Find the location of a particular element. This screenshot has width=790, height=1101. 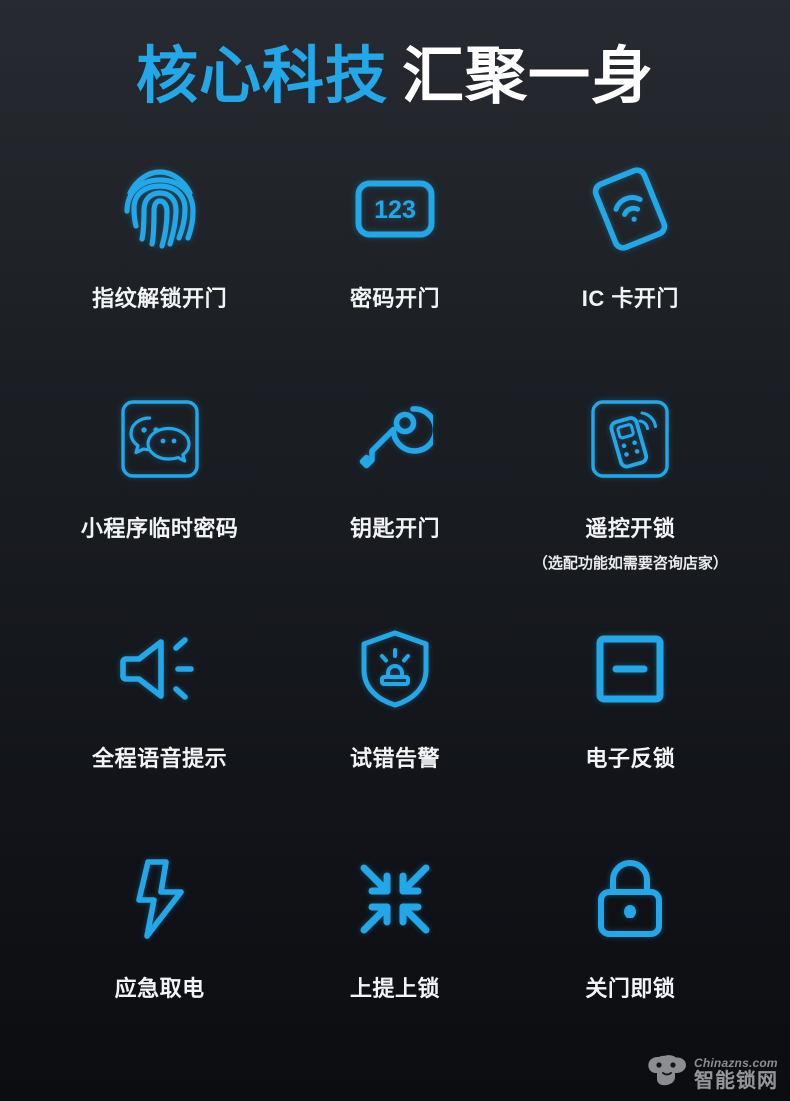

watermark-domain: Chinazns.com is located at coordinates (736, 1062).